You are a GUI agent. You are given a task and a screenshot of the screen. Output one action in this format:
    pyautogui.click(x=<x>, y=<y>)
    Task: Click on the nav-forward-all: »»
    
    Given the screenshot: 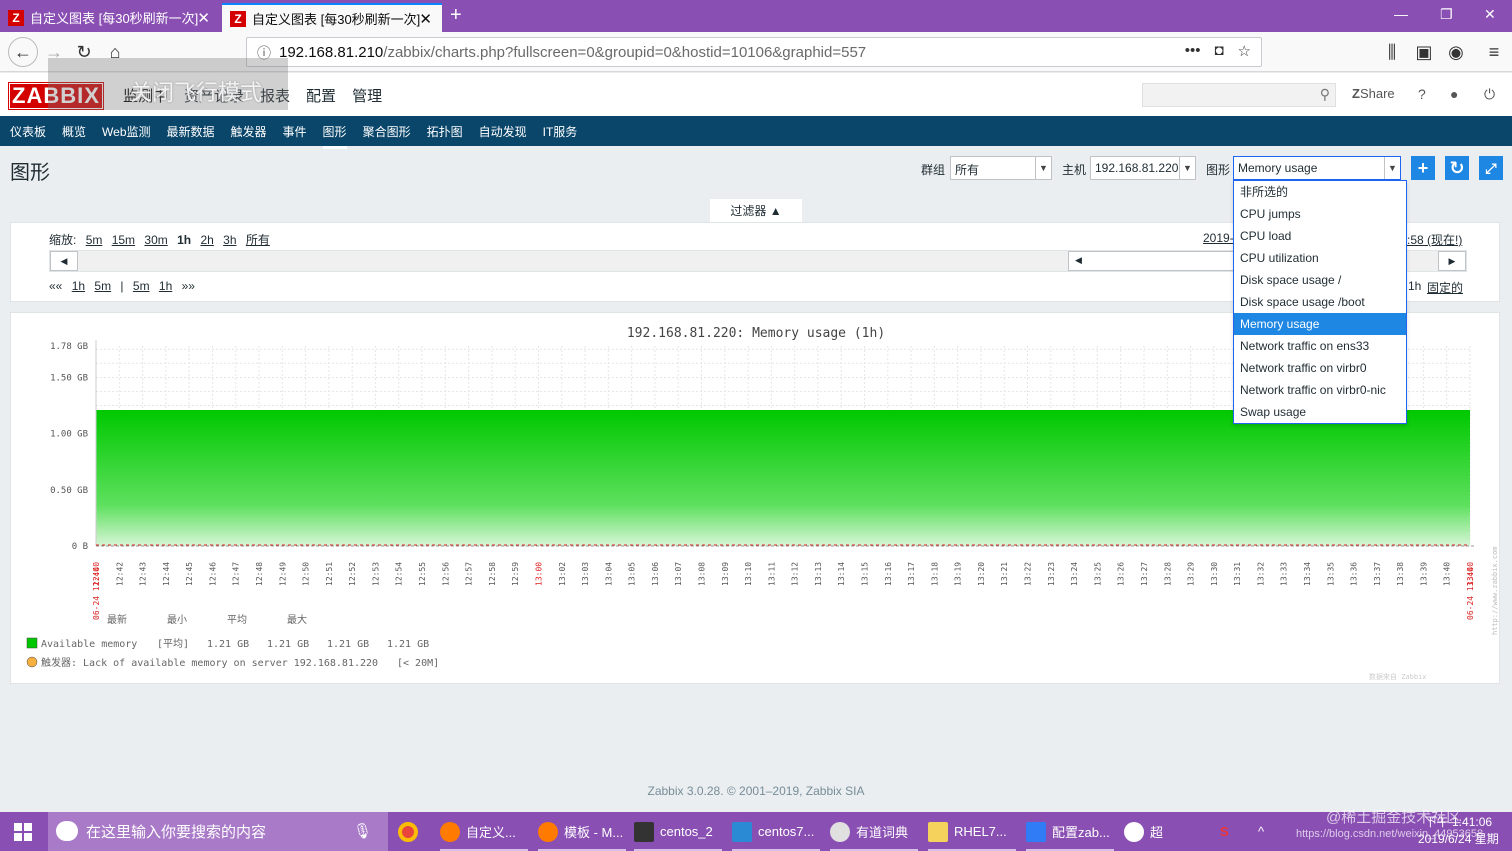 What is the action you would take?
    pyautogui.click(x=188, y=286)
    